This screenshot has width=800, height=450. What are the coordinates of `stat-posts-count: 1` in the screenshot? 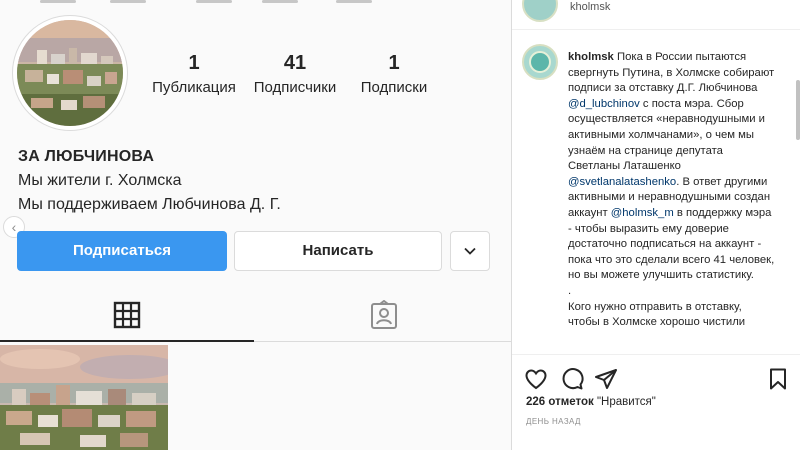 It's located at (194, 63).